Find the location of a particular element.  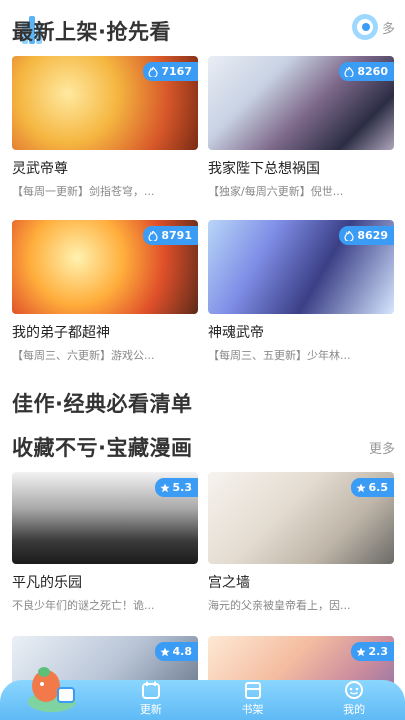

nav-item-bookshelf: 书架 is located at coordinates (253, 700).